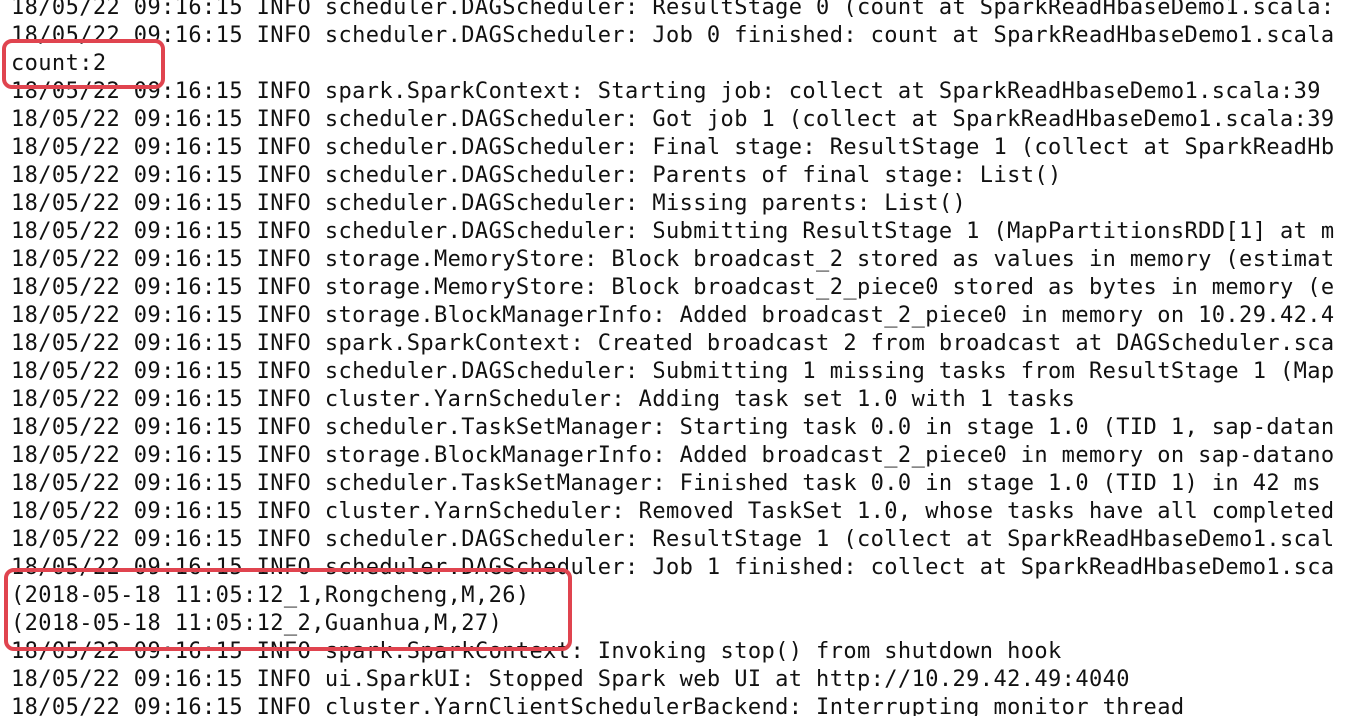 This screenshot has height=716, width=1364. I want to click on collect-result-row: (2018-05-18 11:05:12_1,Rongcheng,M,26), so click(270, 595).